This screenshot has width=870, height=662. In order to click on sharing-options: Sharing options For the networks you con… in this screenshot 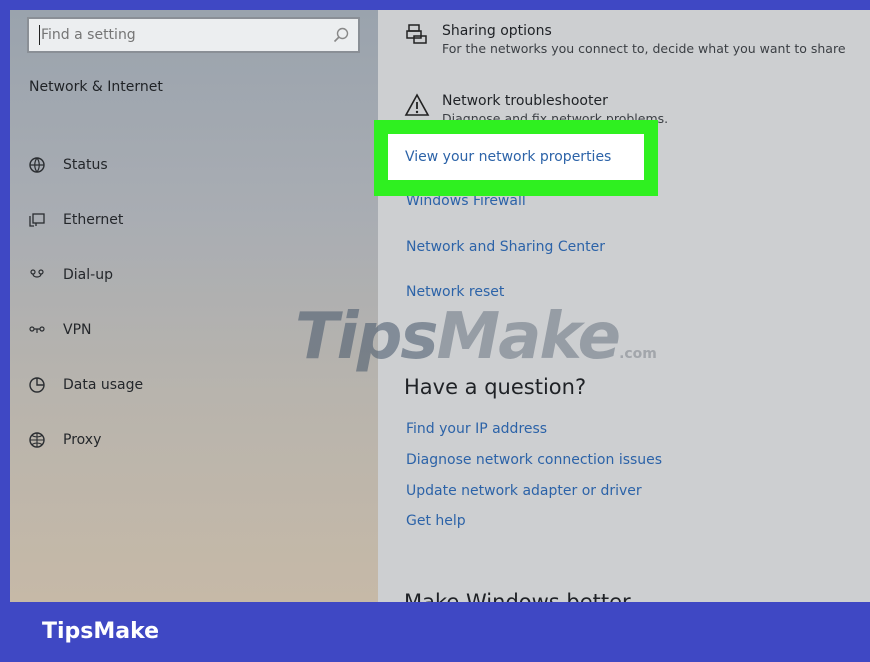, I will do `click(624, 40)`.